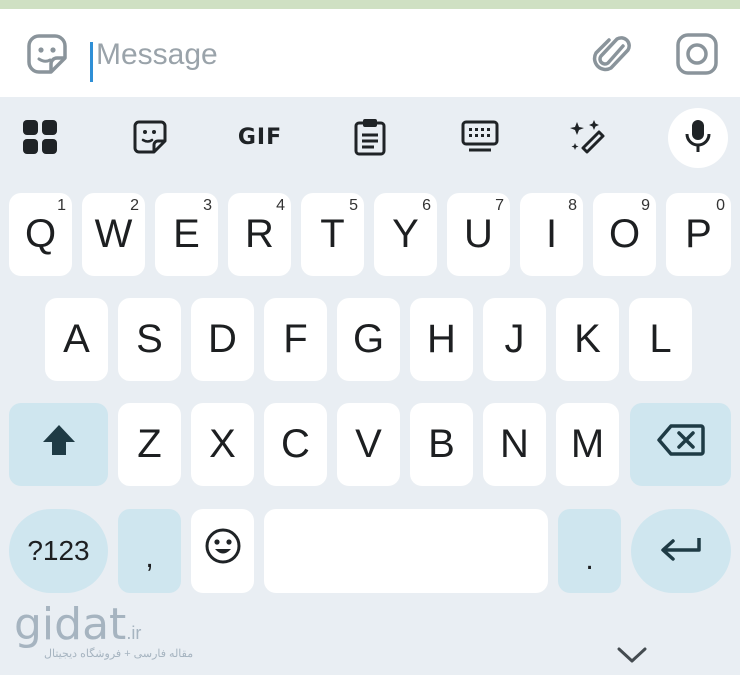  I want to click on key-o: O9, so click(624, 234).